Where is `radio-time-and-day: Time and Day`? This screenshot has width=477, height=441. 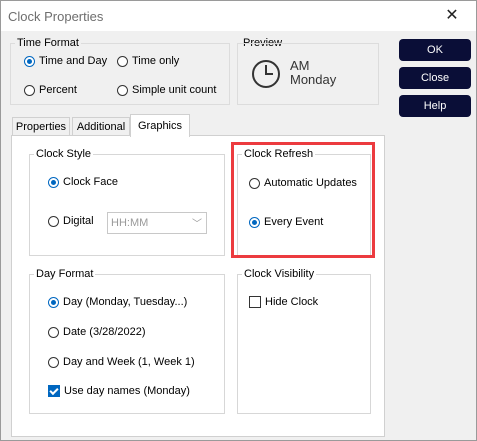 radio-time-and-day: Time and Day is located at coordinates (65, 61).